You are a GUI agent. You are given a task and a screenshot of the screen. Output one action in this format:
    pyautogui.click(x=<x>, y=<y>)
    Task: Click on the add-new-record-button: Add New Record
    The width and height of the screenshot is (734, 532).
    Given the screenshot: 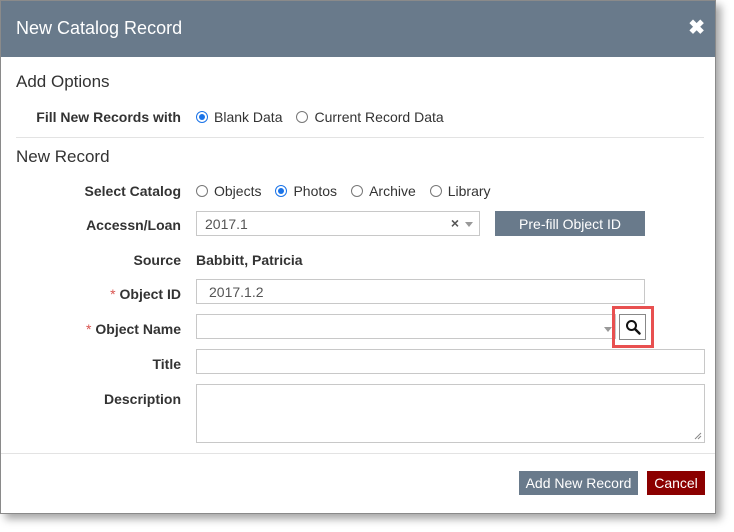 What is the action you would take?
    pyautogui.click(x=578, y=483)
    